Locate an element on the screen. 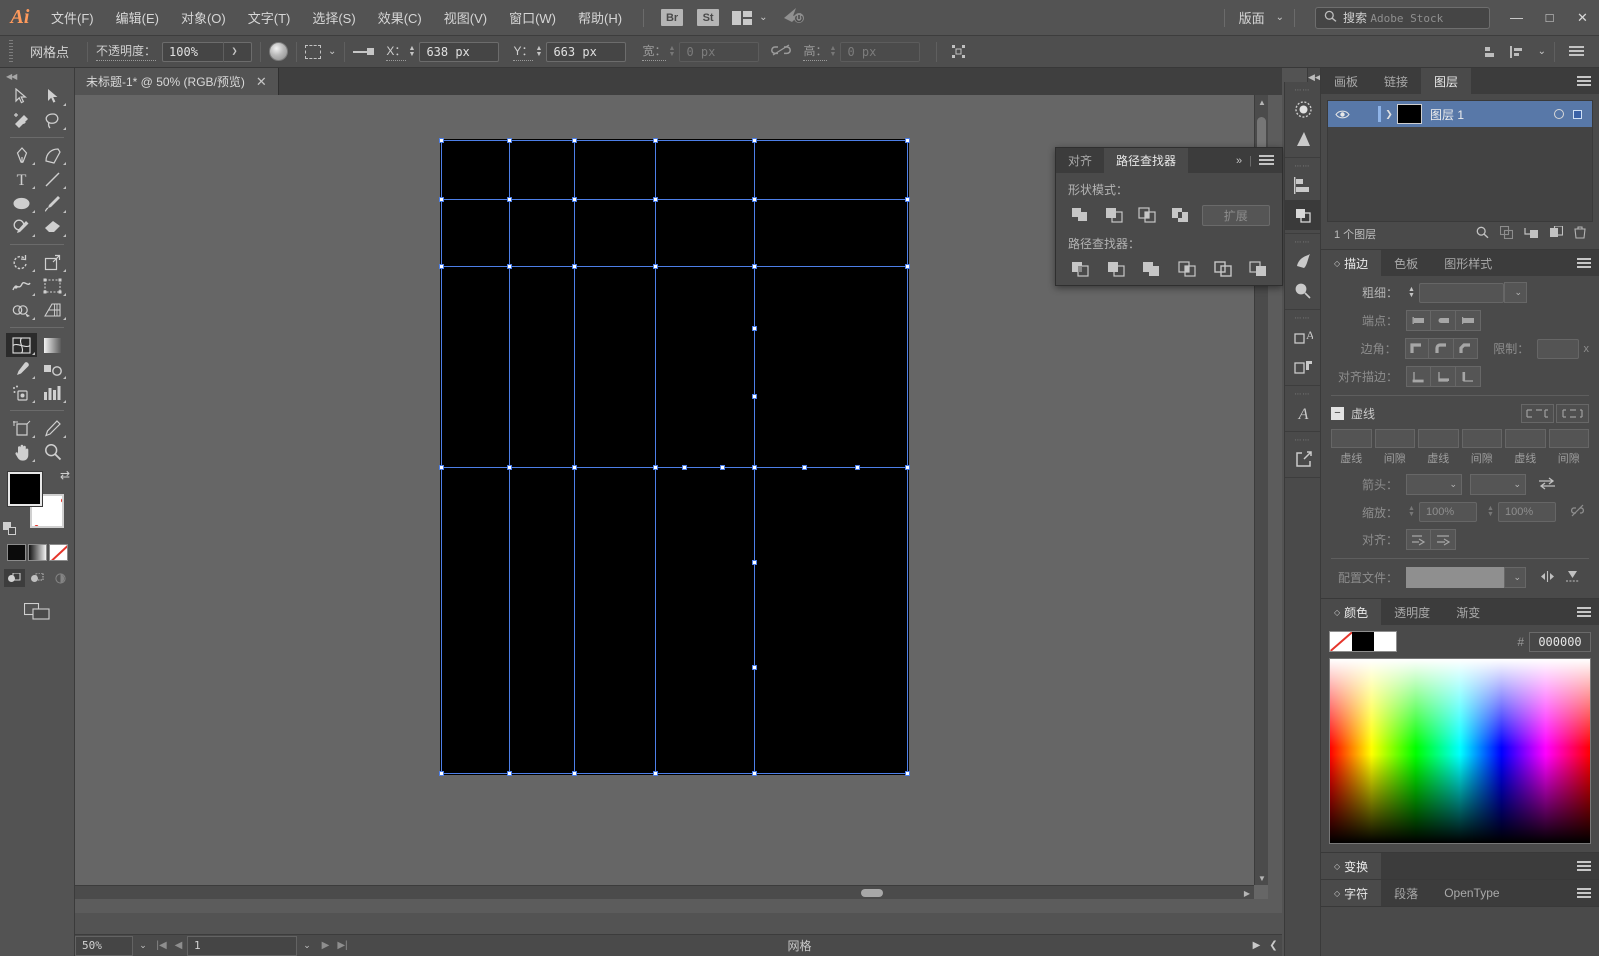 The height and width of the screenshot is (956, 1599). draw-behind-icon is located at coordinates (37, 578).